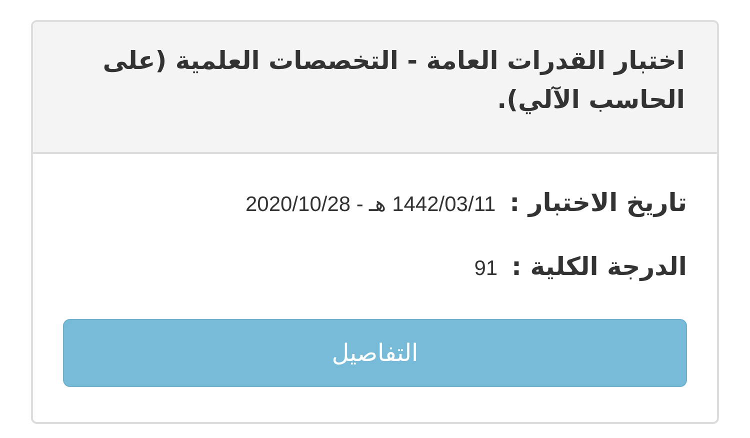 The image size is (750, 438). Describe the element at coordinates (393, 80) in the screenshot. I see `card-title: اختبار القدرات العامة - التخصصات العلمية (على الحاسب الآلي).` at that location.